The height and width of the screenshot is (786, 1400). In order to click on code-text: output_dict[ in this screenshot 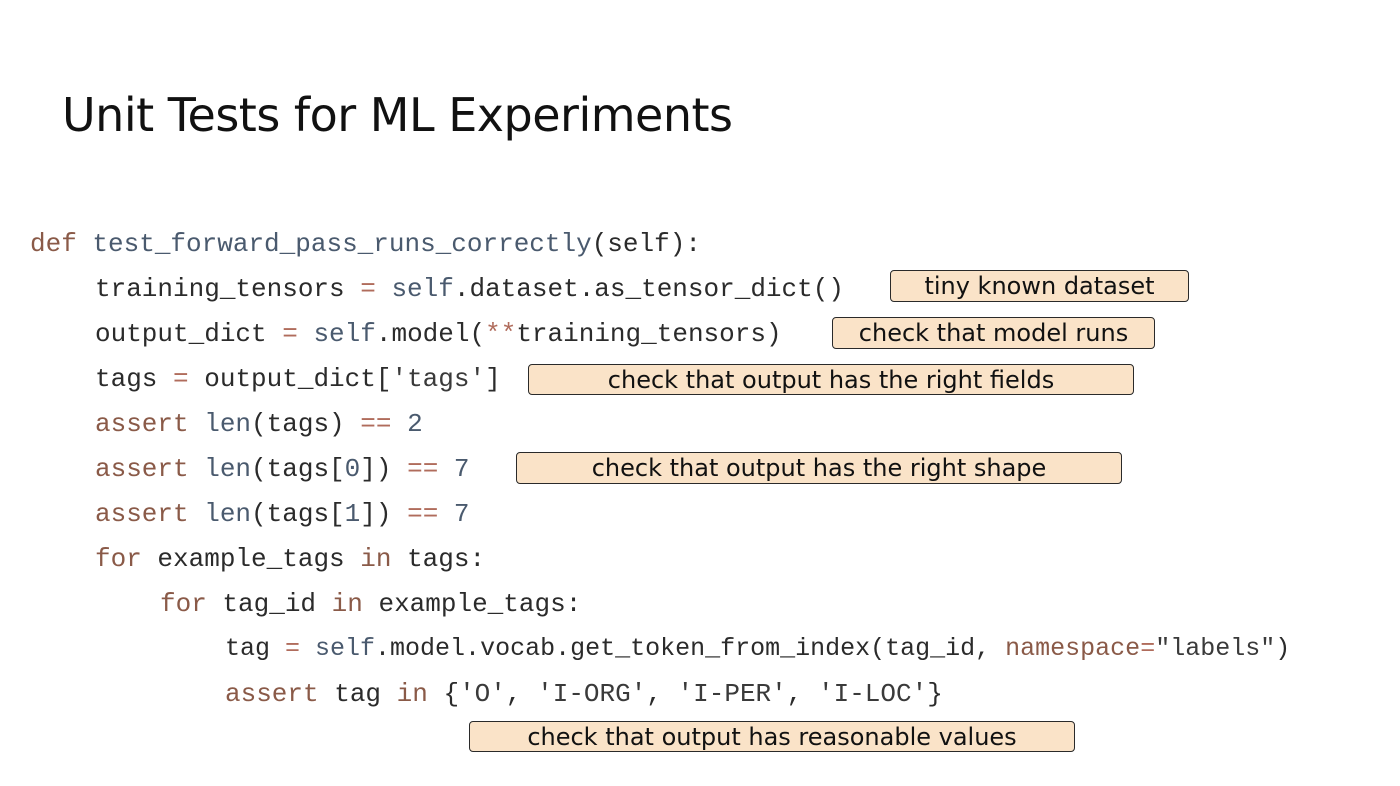, I will do `click(298, 379)`.